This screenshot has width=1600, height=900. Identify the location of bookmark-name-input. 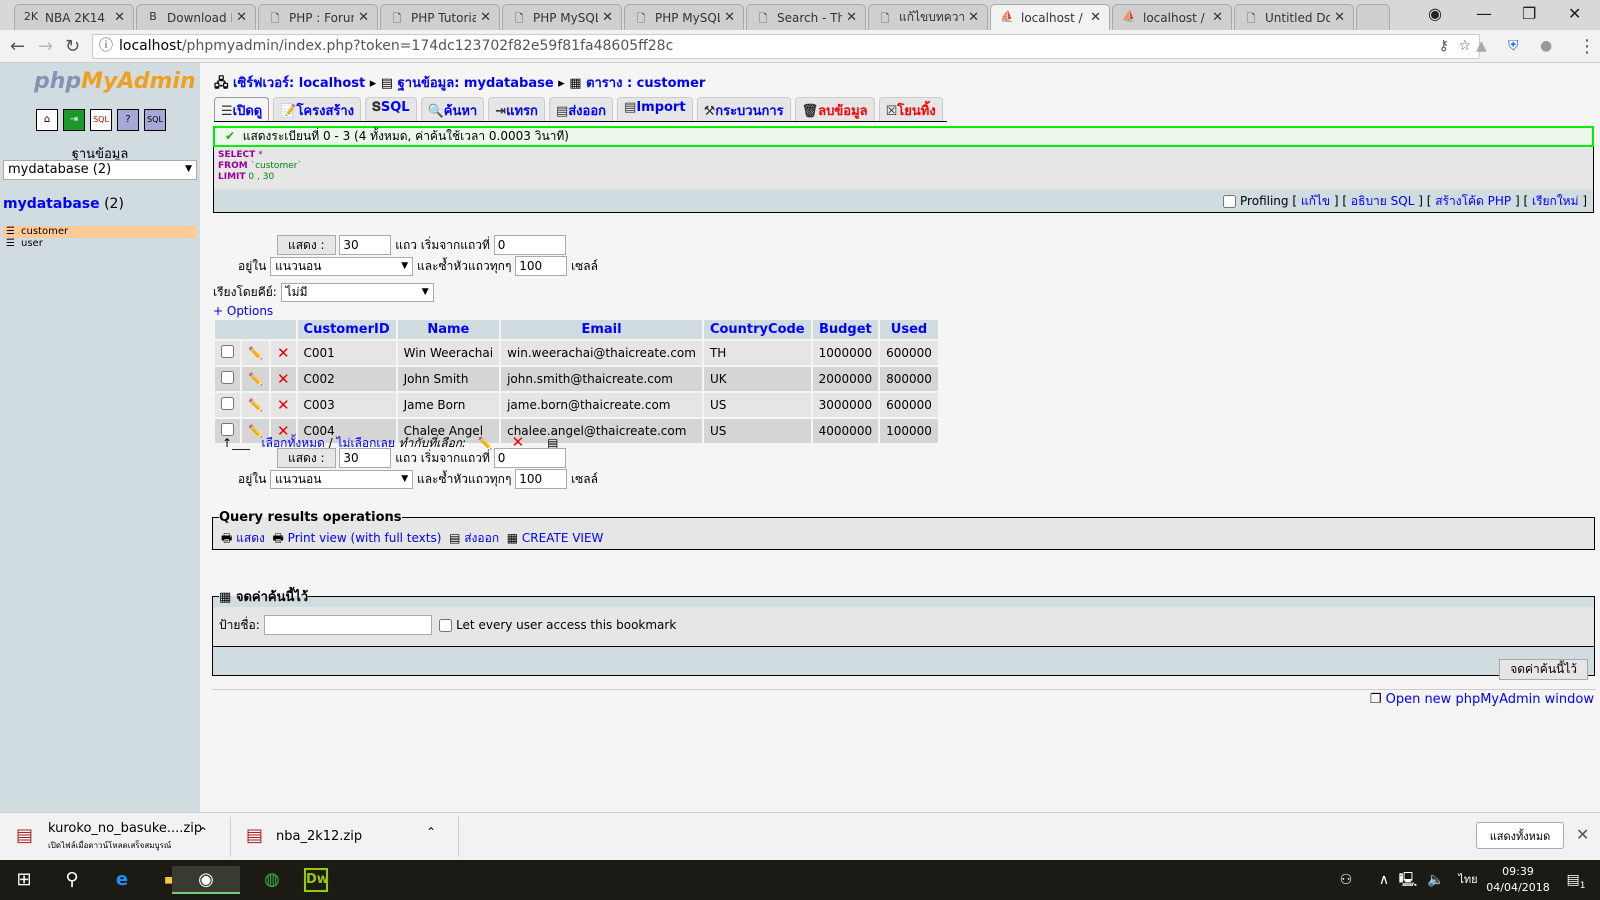
(347, 625).